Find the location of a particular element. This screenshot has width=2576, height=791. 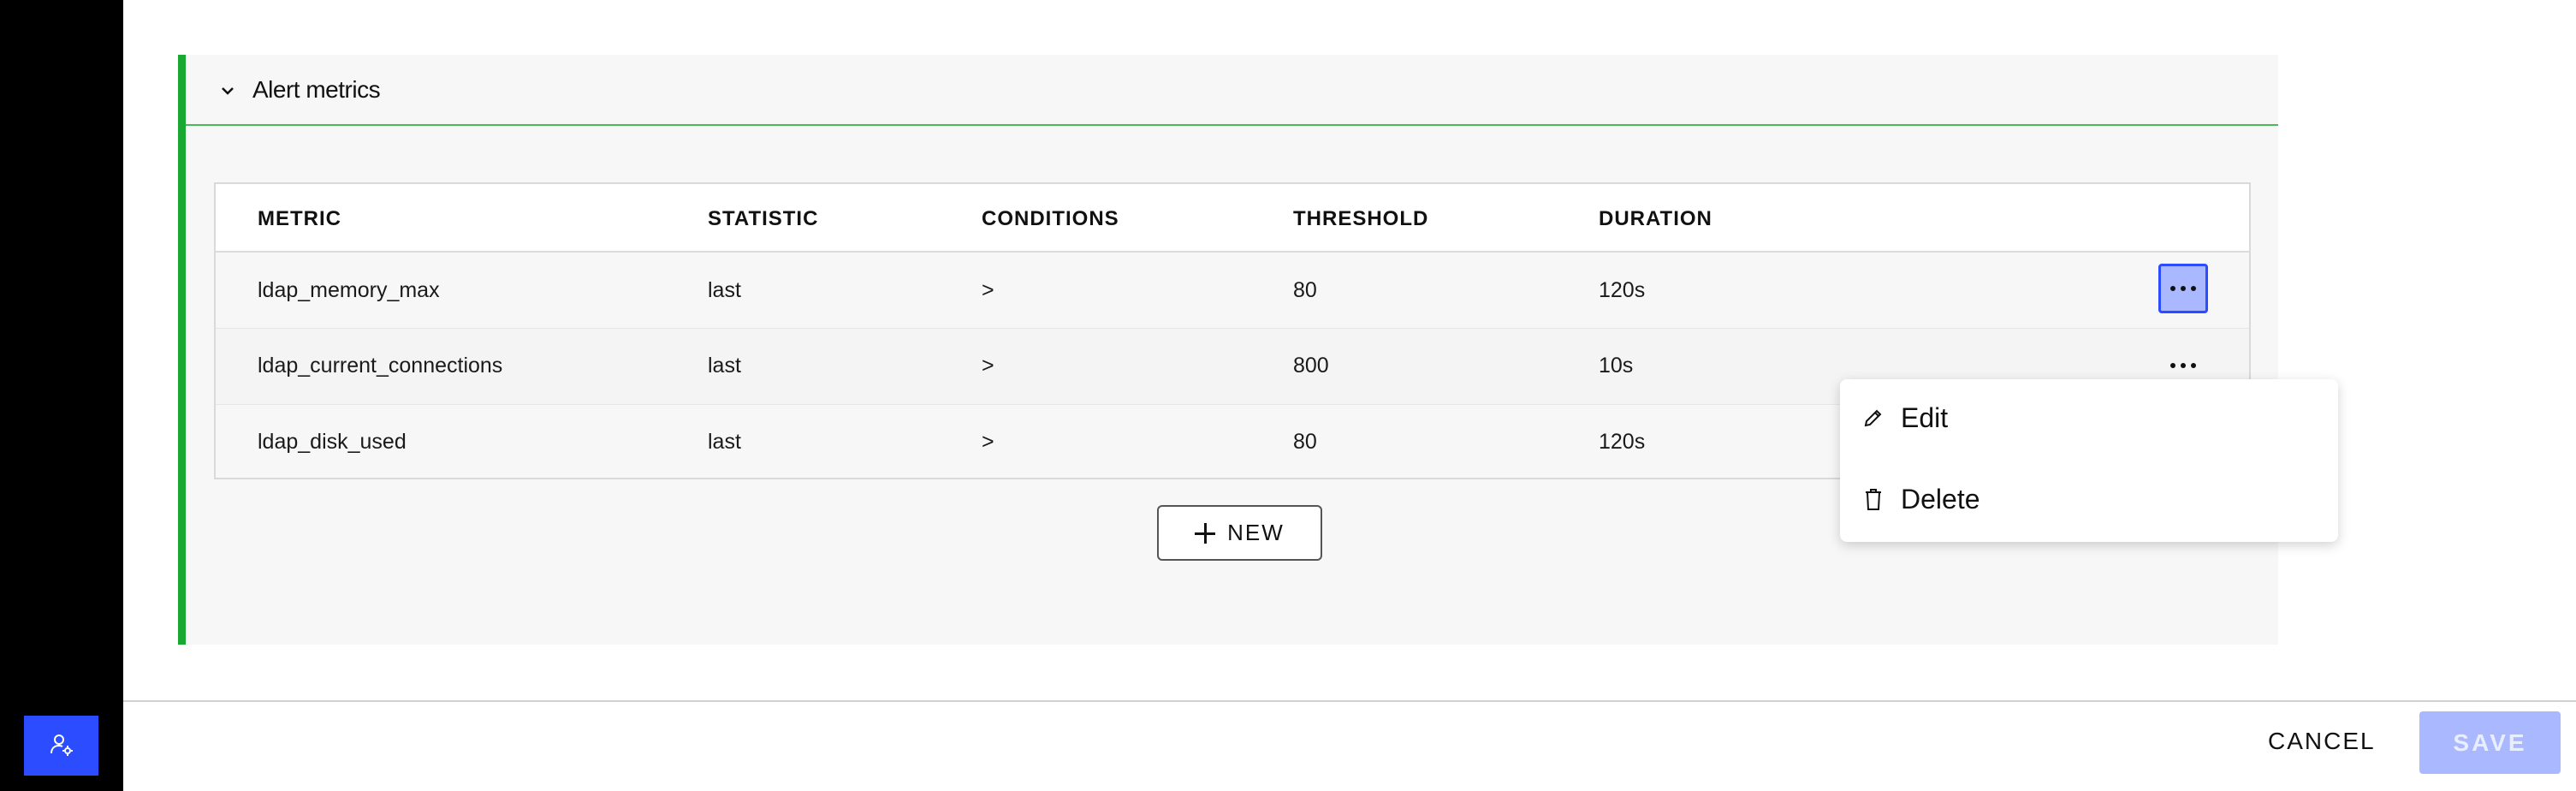

pencil-icon is located at coordinates (1873, 418).